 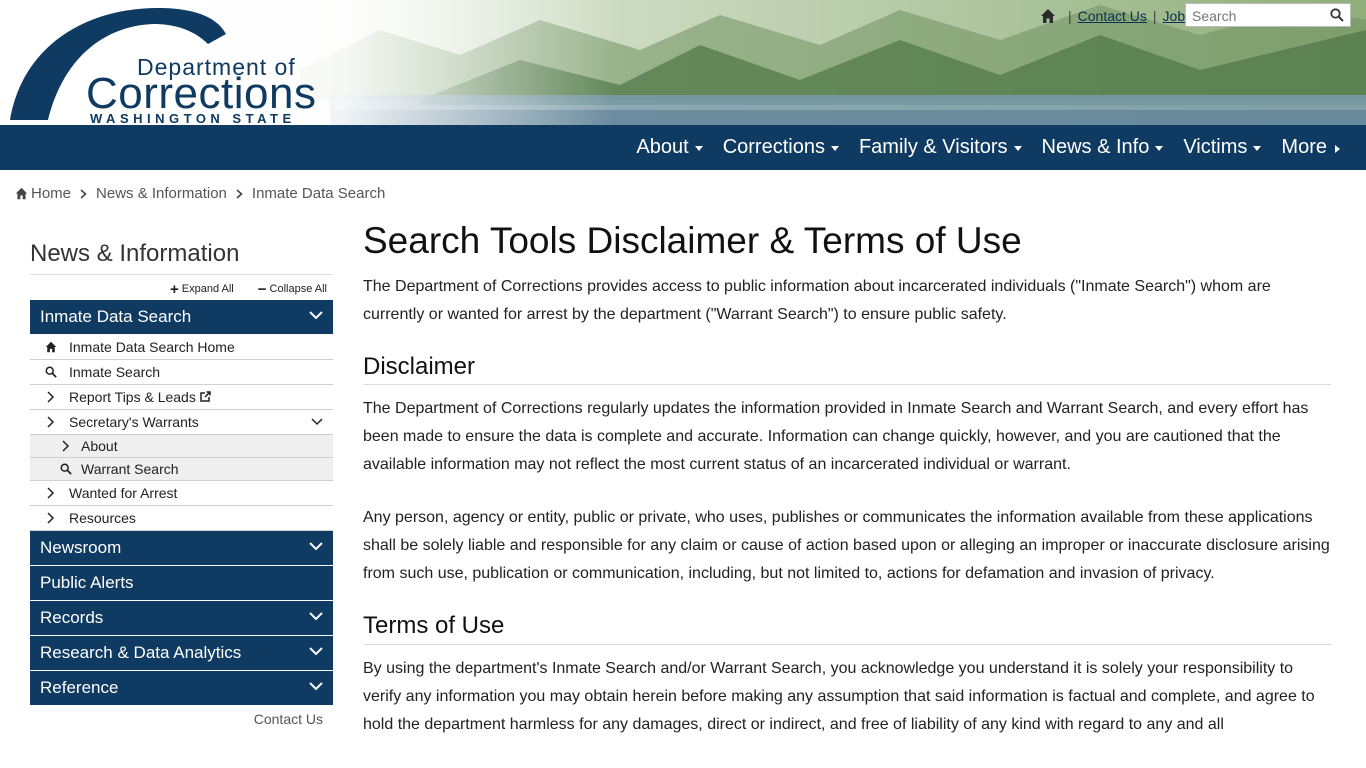 I want to click on contact-us-link: Contact Us, so click(x=1112, y=16).